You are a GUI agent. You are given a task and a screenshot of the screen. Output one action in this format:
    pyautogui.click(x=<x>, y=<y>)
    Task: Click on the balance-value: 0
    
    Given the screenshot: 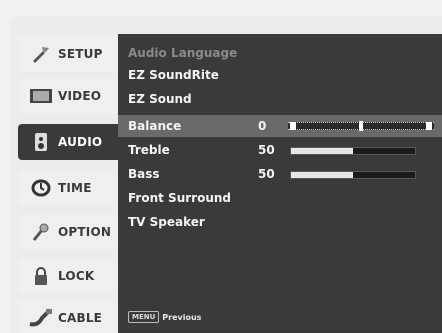 What is the action you would take?
    pyautogui.click(x=262, y=126)
    